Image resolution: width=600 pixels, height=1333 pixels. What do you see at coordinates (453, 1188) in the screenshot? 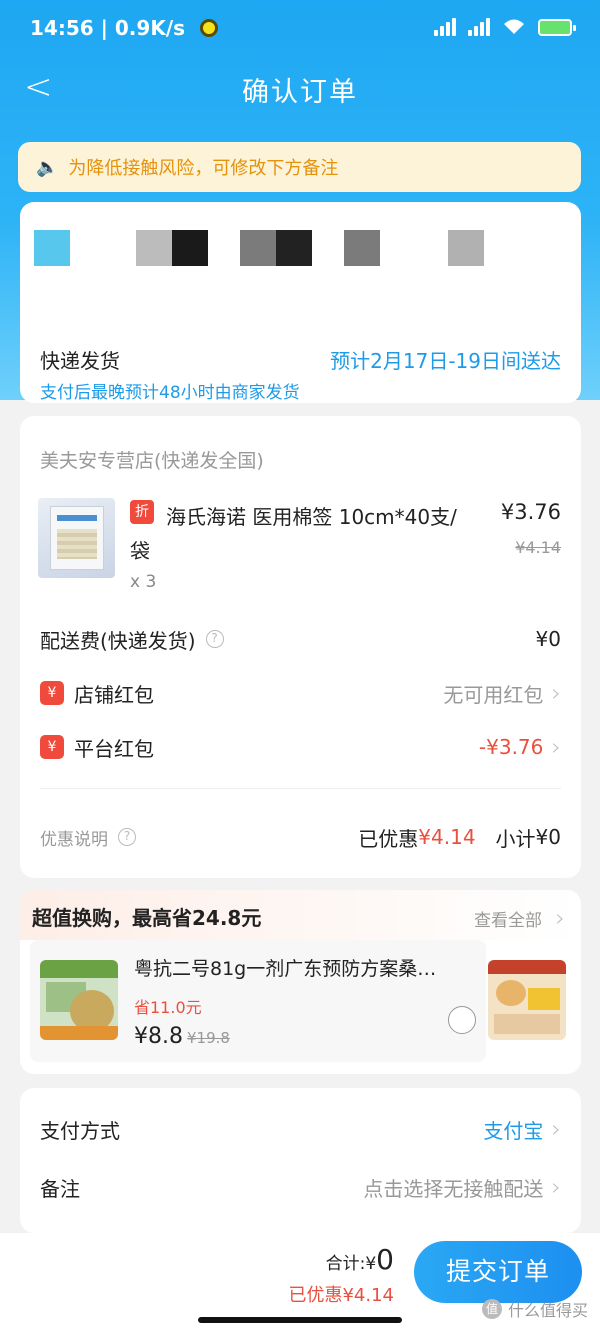
I see `note-value: 点击选择无接触配送` at bounding box center [453, 1188].